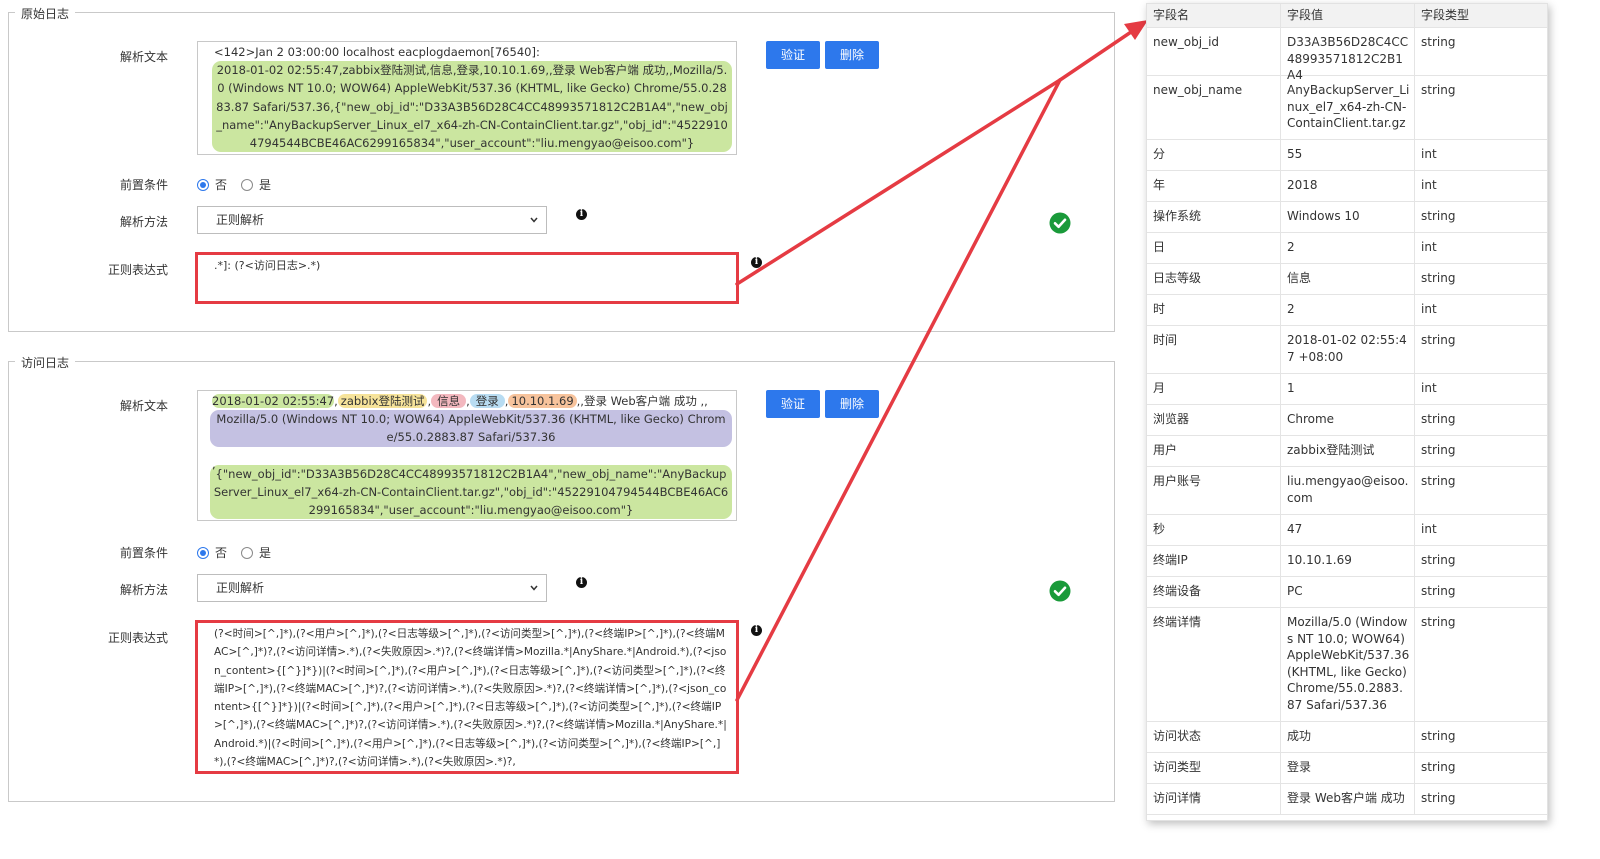 This screenshot has height=859, width=1600. What do you see at coordinates (1214, 389) in the screenshot?
I see `field-name-cell: 月` at bounding box center [1214, 389].